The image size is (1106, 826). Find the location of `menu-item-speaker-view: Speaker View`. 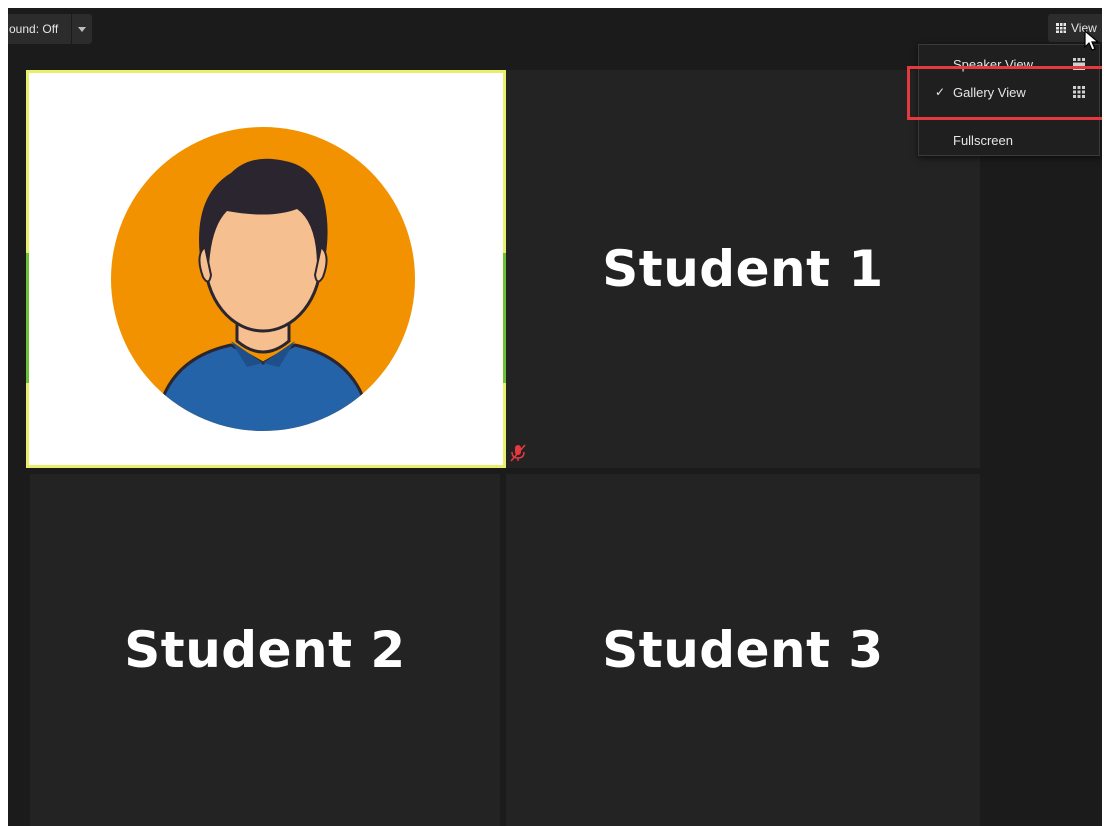

menu-item-speaker-view: Speaker View is located at coordinates (1009, 64).